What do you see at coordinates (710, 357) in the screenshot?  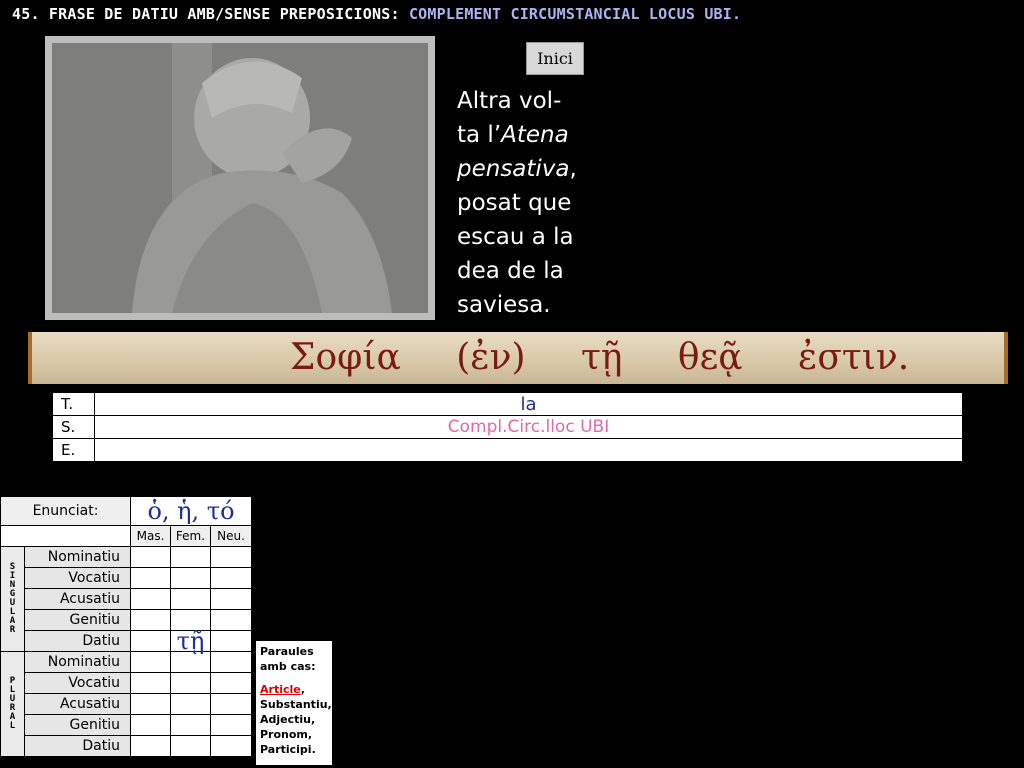 I see `greek-word-theai: θεᾷ` at bounding box center [710, 357].